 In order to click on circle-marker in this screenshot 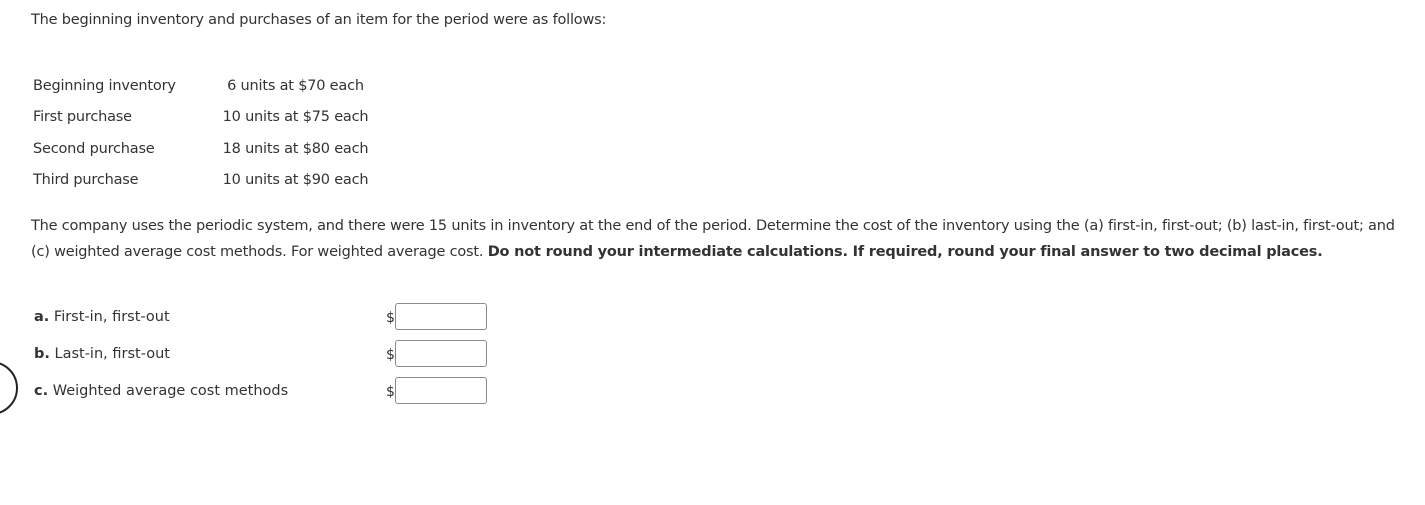, I will do `click(9, 388)`.